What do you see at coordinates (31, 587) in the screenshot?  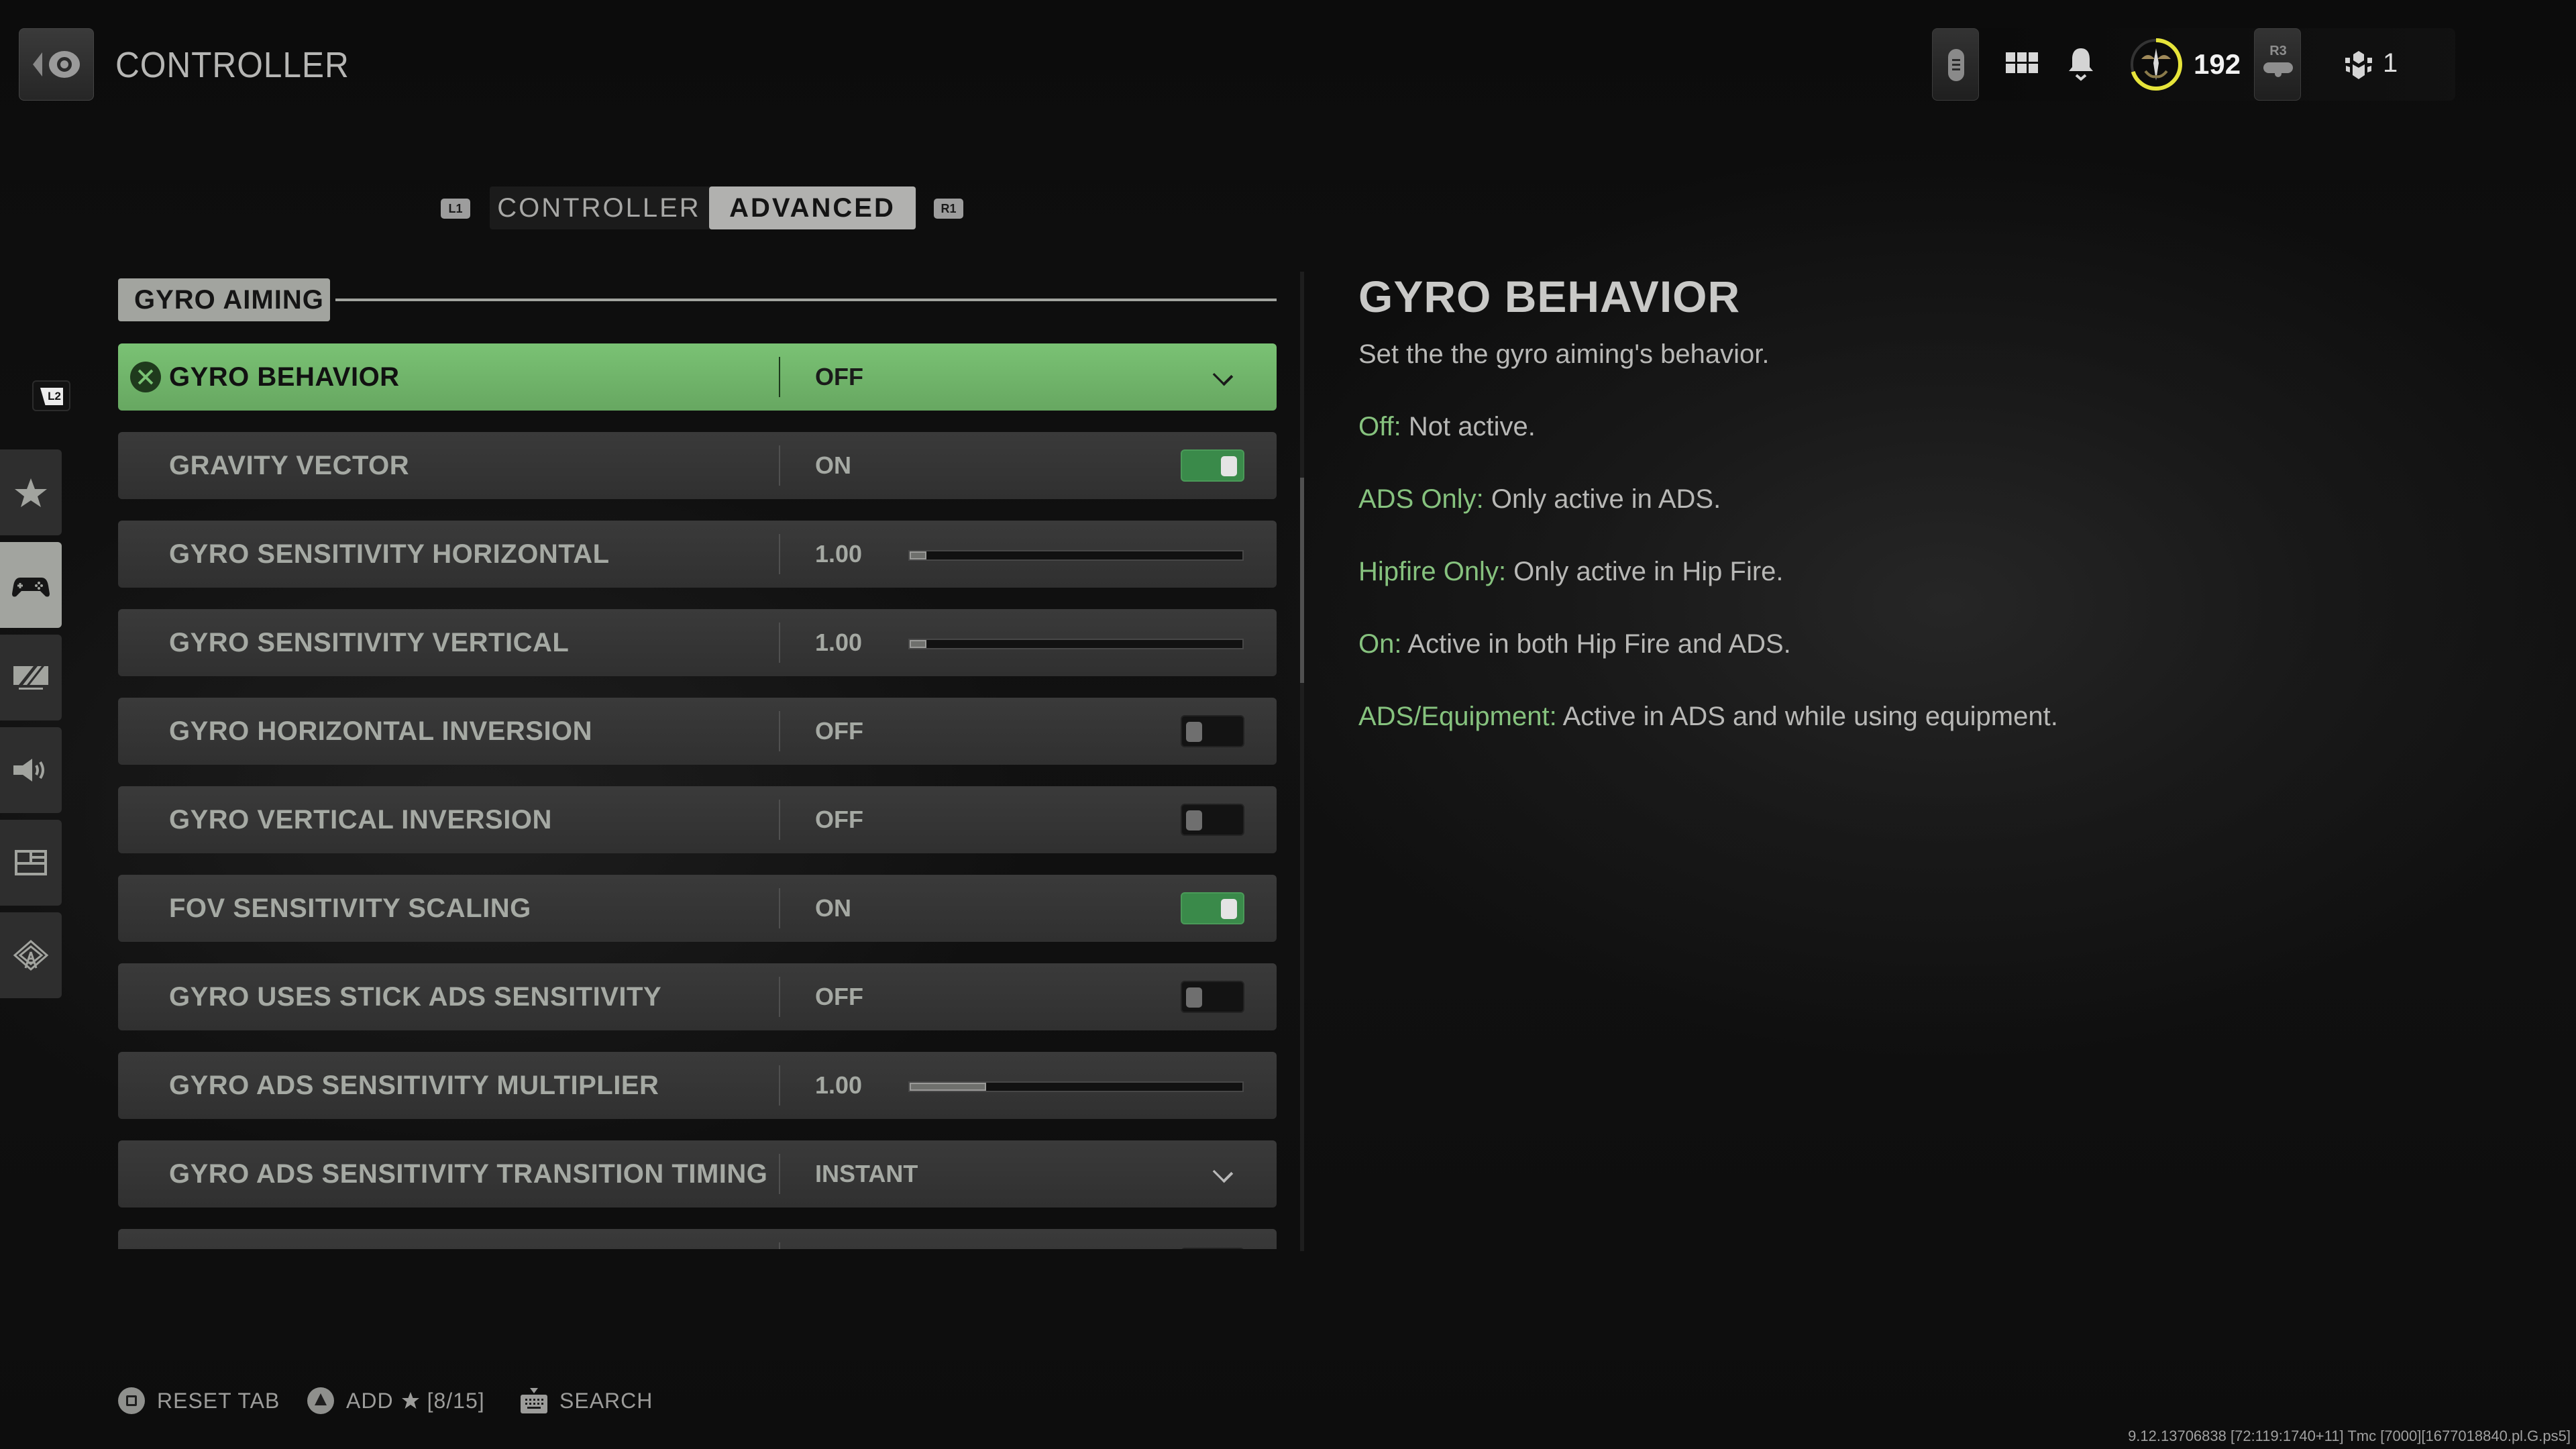 I see `gamepad-icon` at bounding box center [31, 587].